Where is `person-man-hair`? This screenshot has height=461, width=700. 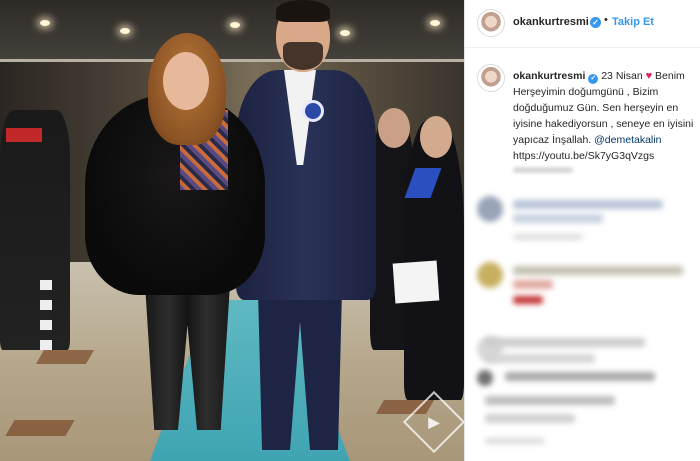
person-man-hair is located at coordinates (303, 11).